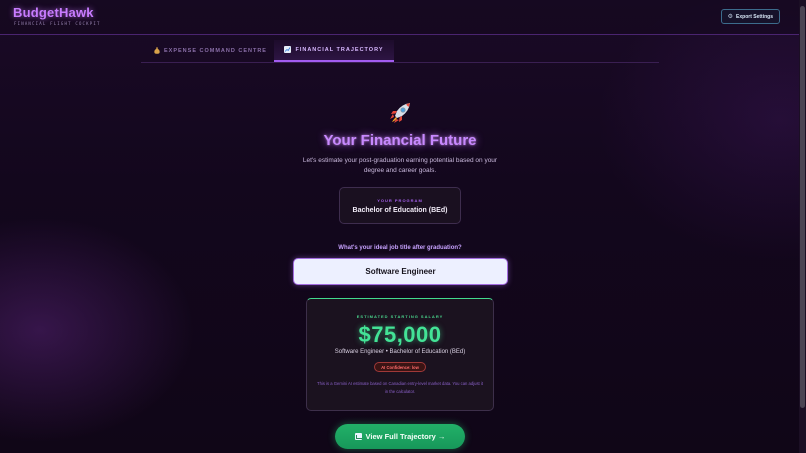 The width and height of the screenshot is (806, 453). I want to click on view-full-trajectory-button: View Full Trajectory →, so click(400, 436).